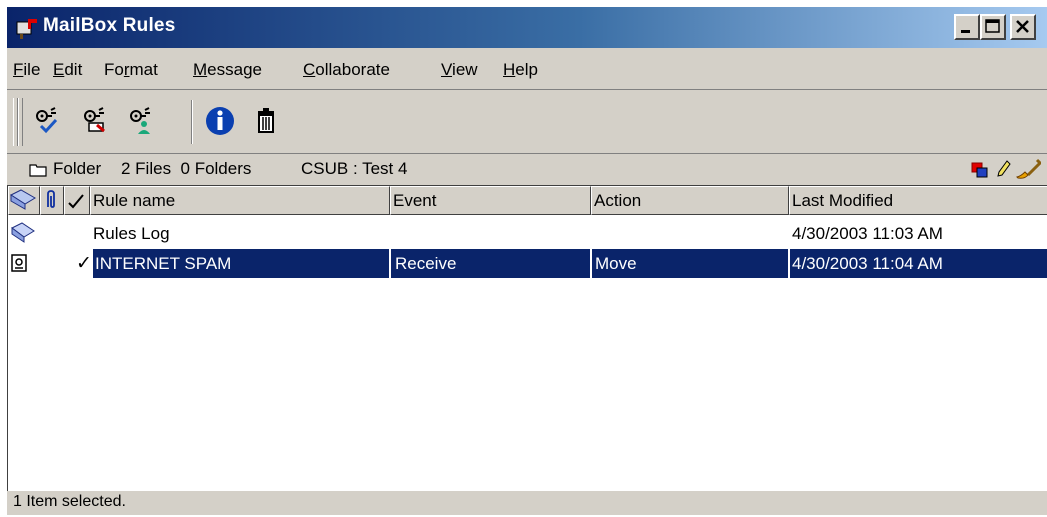 The image size is (1047, 517). What do you see at coordinates (867, 233) in the screenshot?
I see `rule-modified-cell: 4/30/2003 11:03 AM` at bounding box center [867, 233].